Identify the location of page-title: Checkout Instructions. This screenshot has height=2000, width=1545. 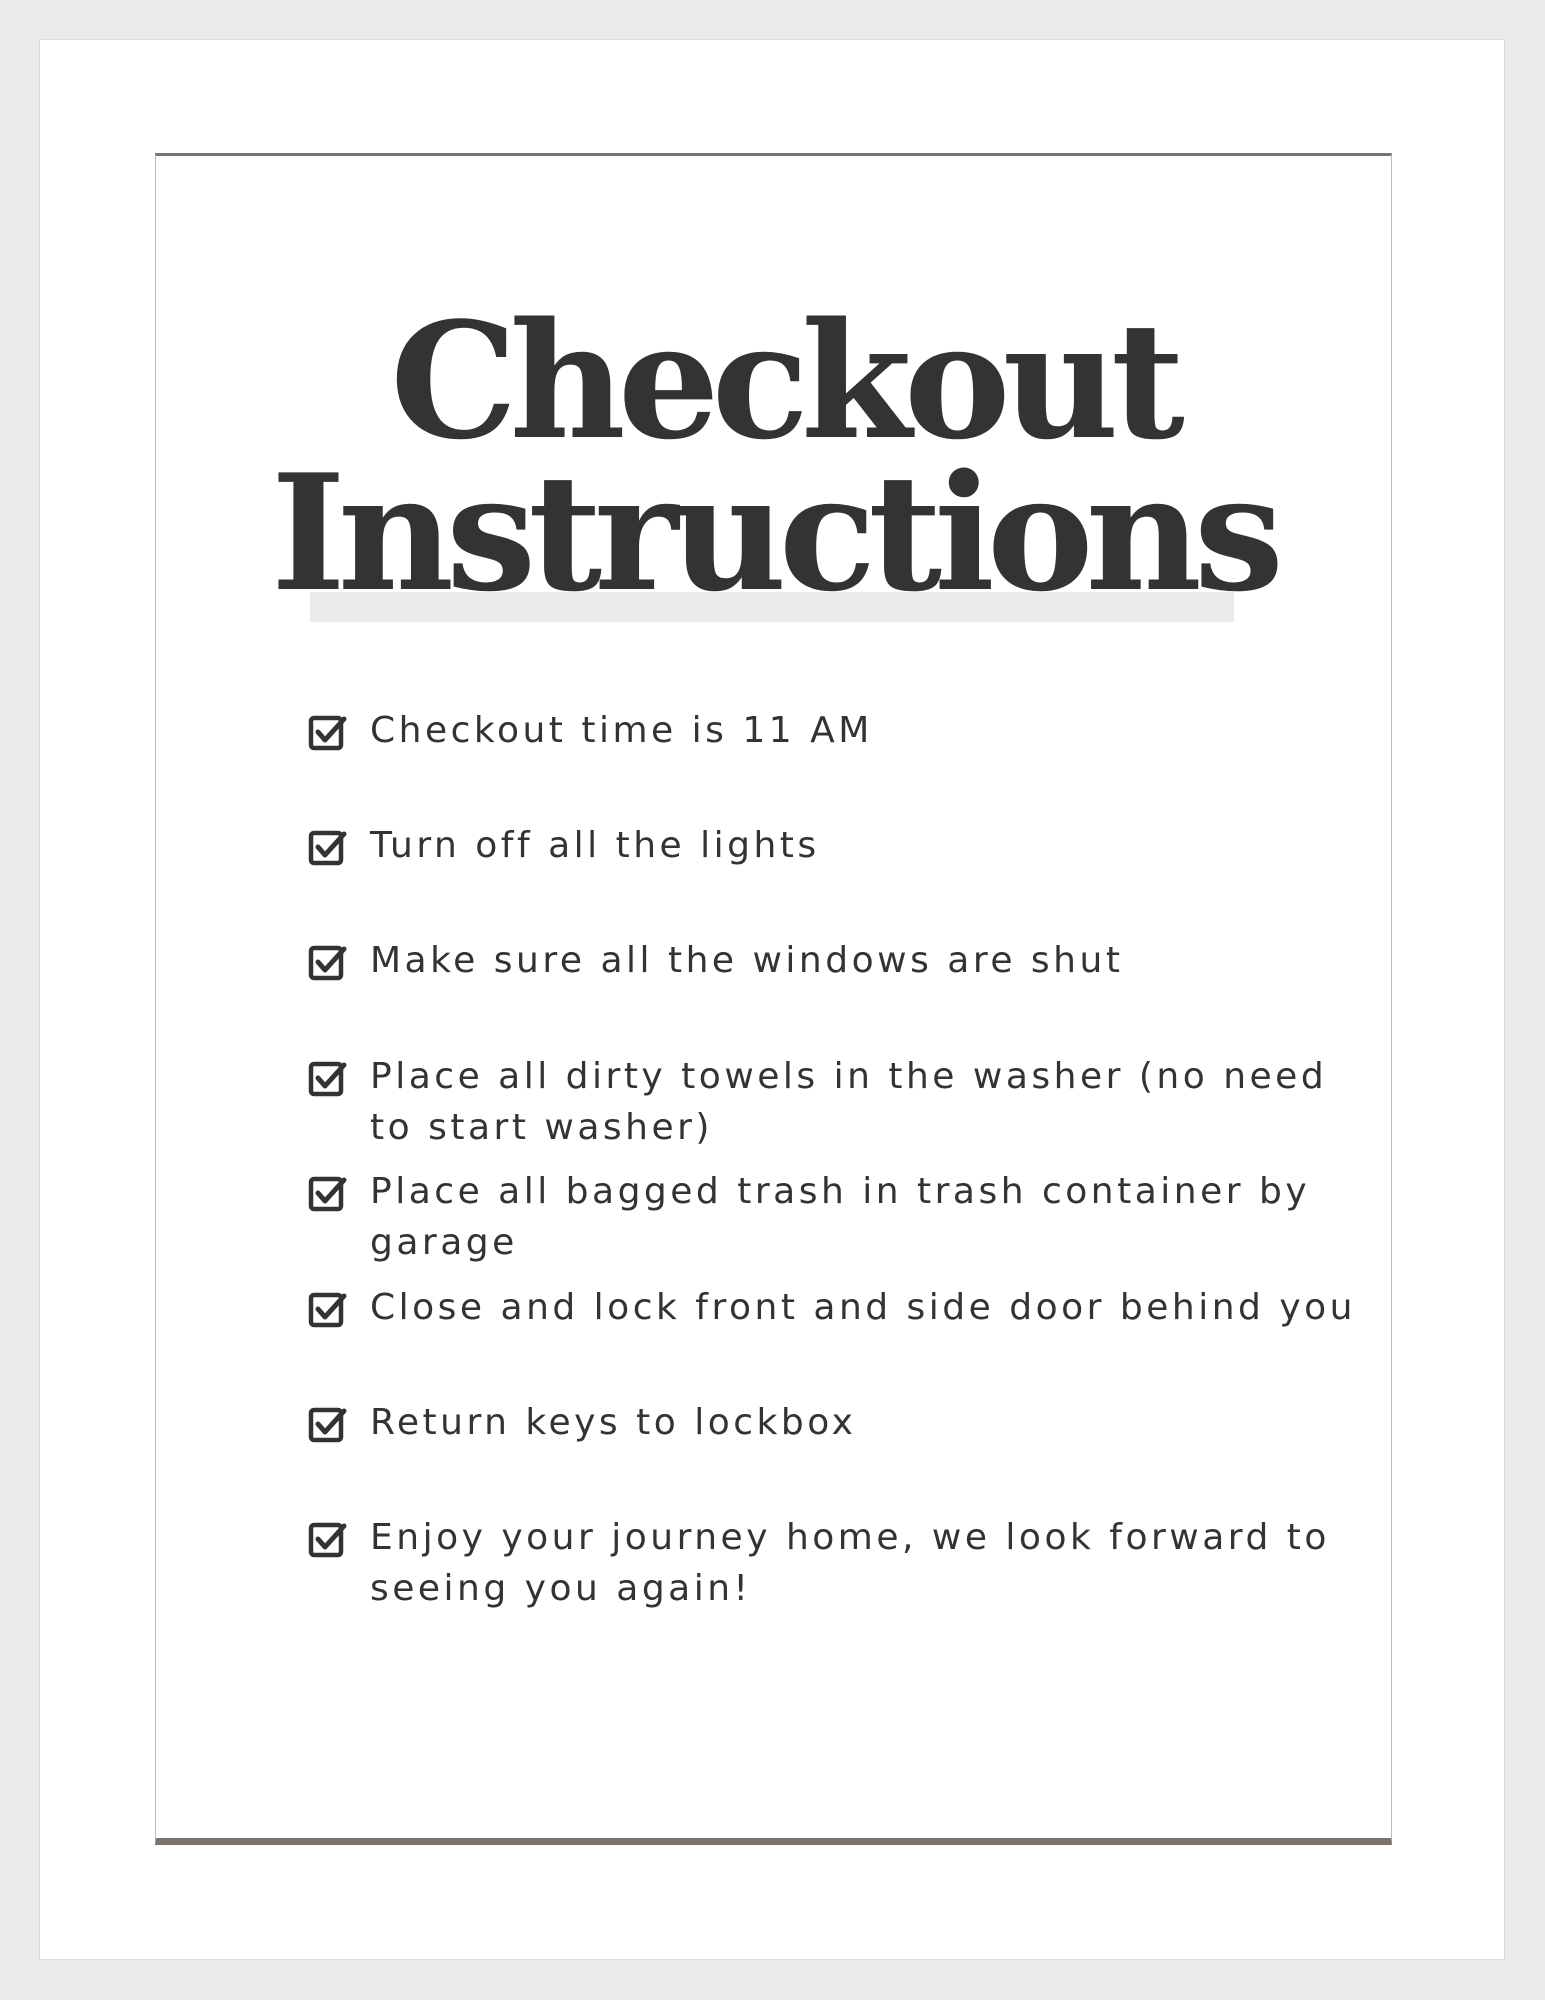
(773, 457).